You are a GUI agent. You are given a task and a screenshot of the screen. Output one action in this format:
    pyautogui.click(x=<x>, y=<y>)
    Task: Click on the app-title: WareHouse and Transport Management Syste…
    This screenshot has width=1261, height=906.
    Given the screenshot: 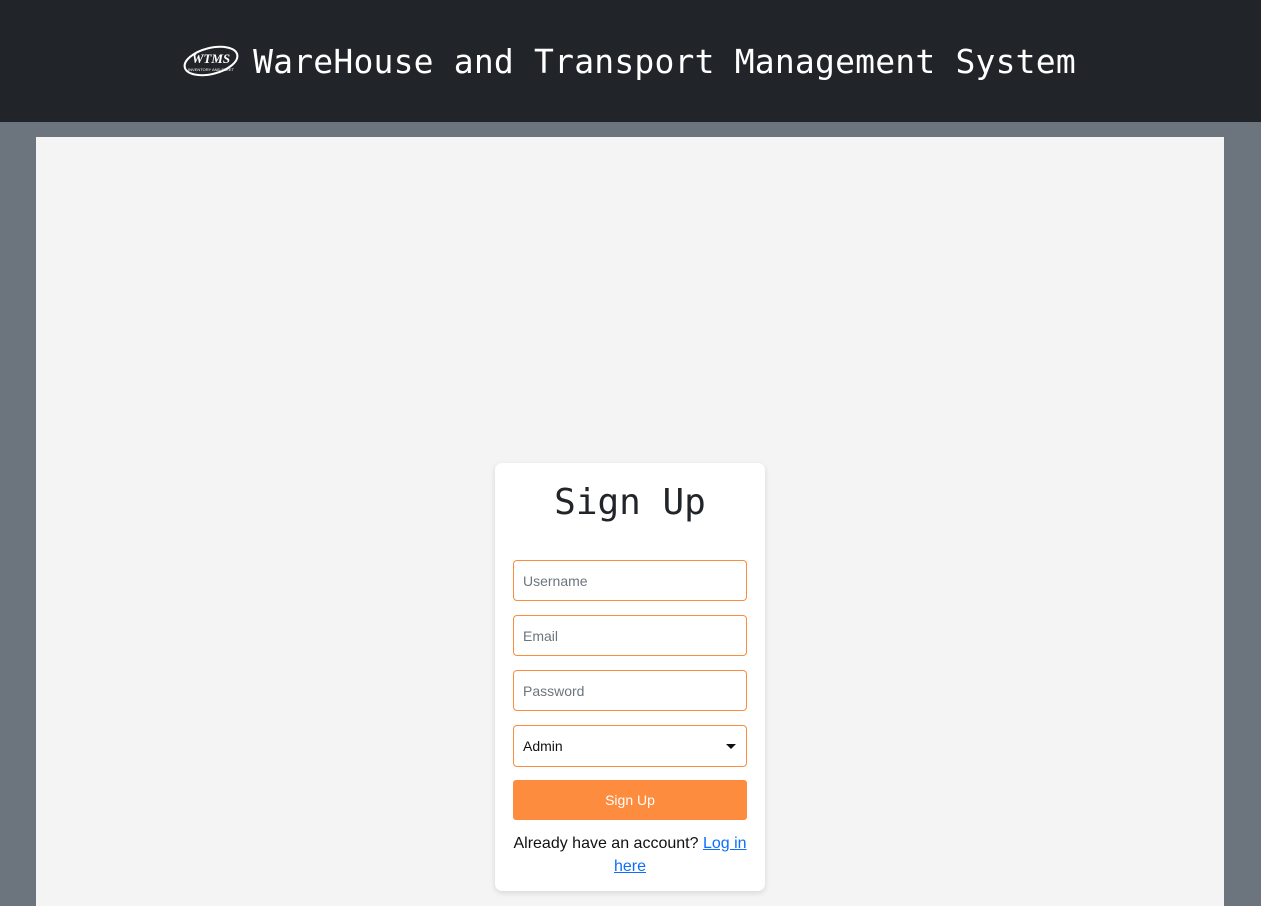 What is the action you would take?
    pyautogui.click(x=664, y=61)
    